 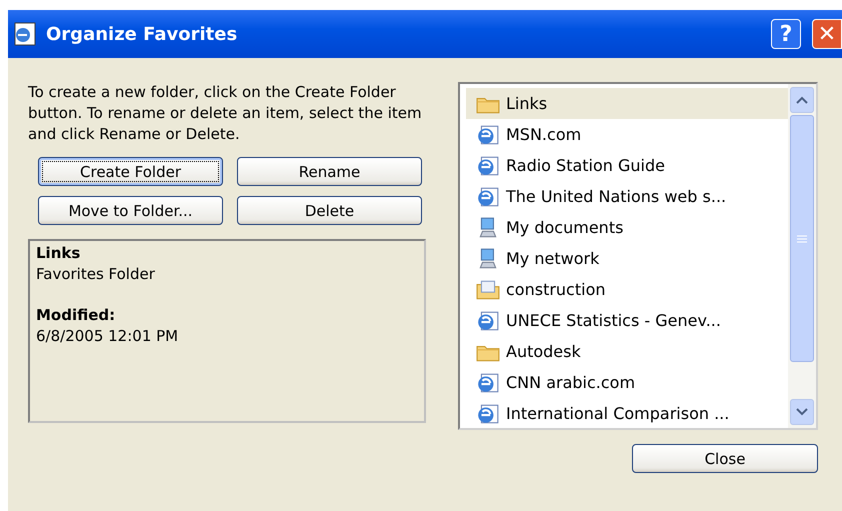 I want to click on favorite-item: Links, so click(x=627, y=103).